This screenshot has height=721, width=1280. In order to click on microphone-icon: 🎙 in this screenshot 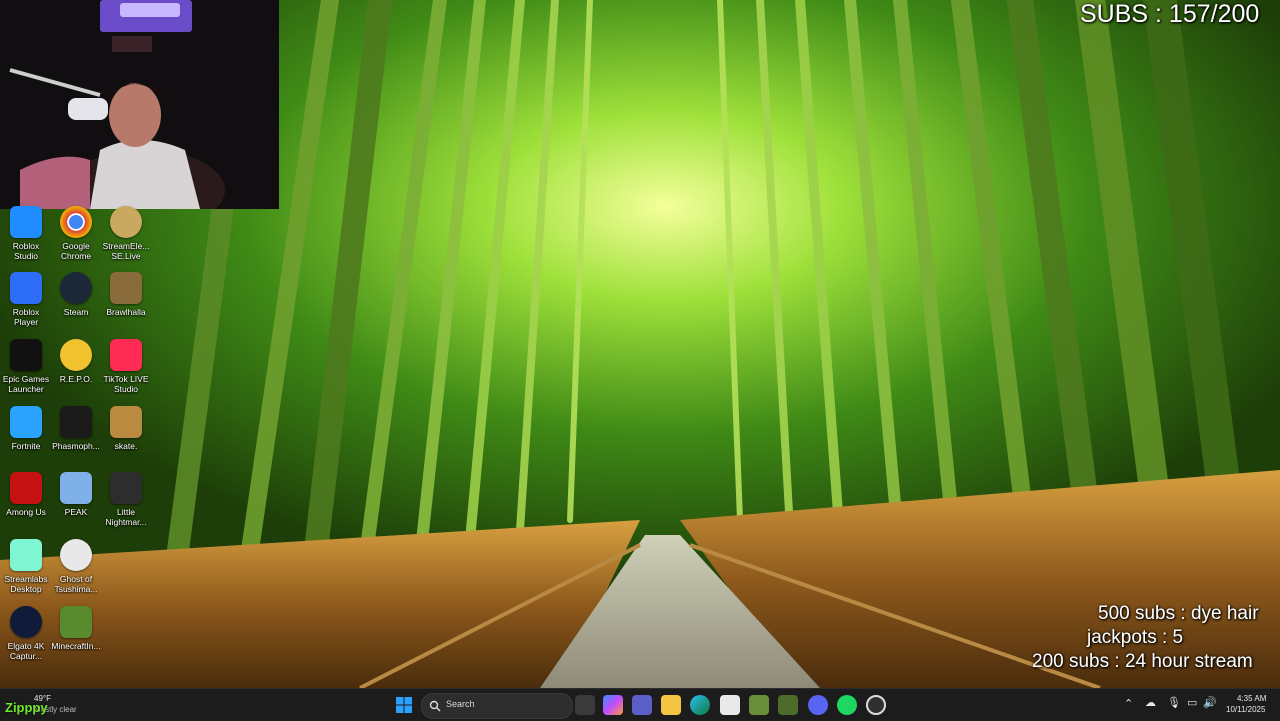, I will do `click(1174, 702)`.